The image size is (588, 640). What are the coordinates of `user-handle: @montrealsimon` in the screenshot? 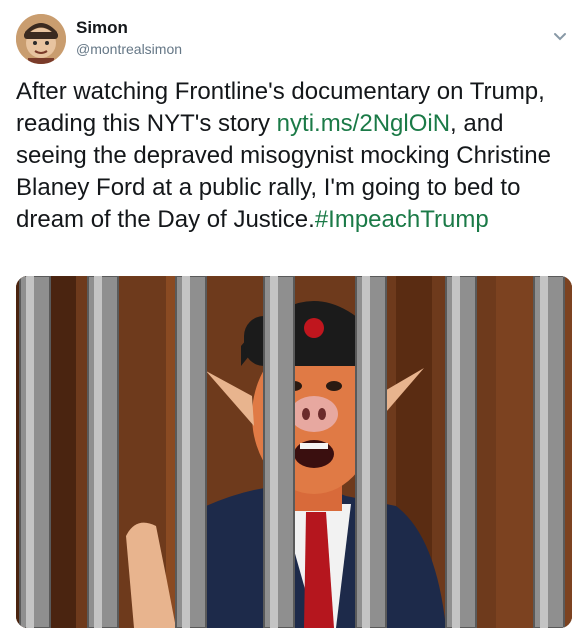 It's located at (129, 49).